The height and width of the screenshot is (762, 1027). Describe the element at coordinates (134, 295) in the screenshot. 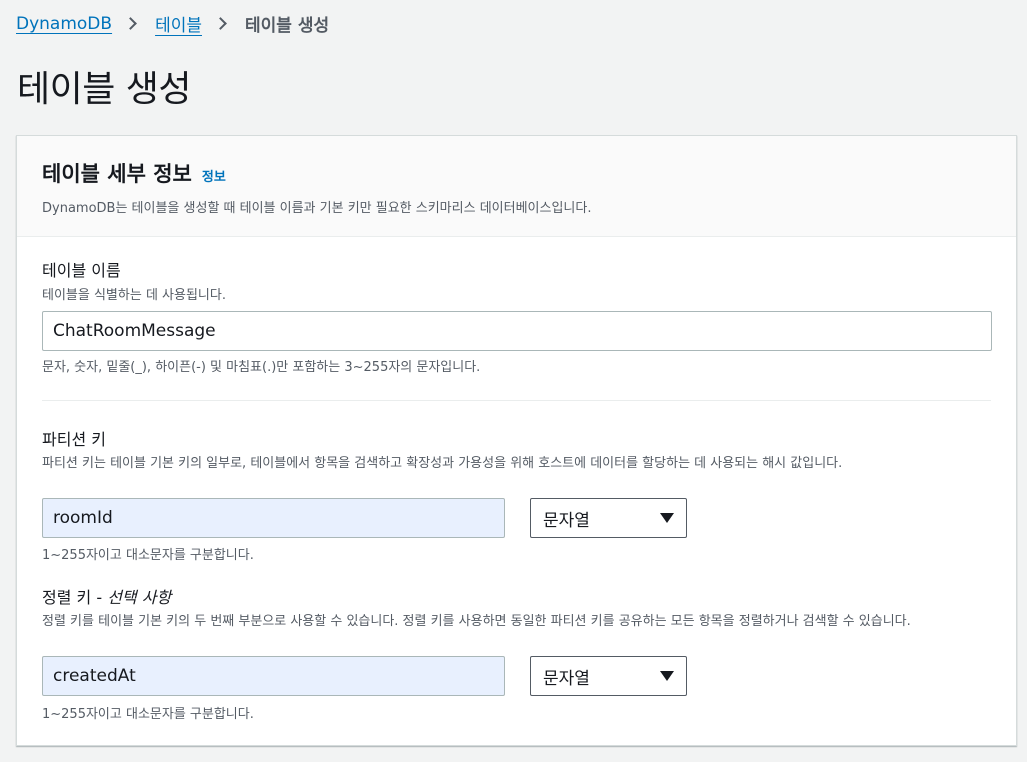

I see `table-name-description: 테이블을 식별하는 데 사용됩니다.` at that location.